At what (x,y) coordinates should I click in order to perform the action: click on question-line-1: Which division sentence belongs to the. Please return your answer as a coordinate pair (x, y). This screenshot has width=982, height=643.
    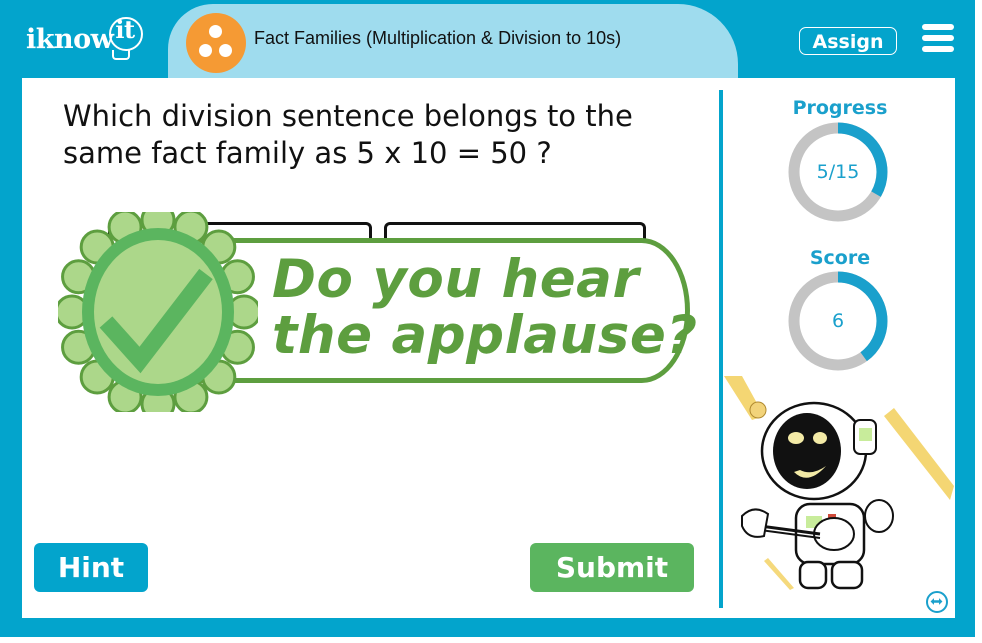
    Looking at the image, I should click on (348, 116).